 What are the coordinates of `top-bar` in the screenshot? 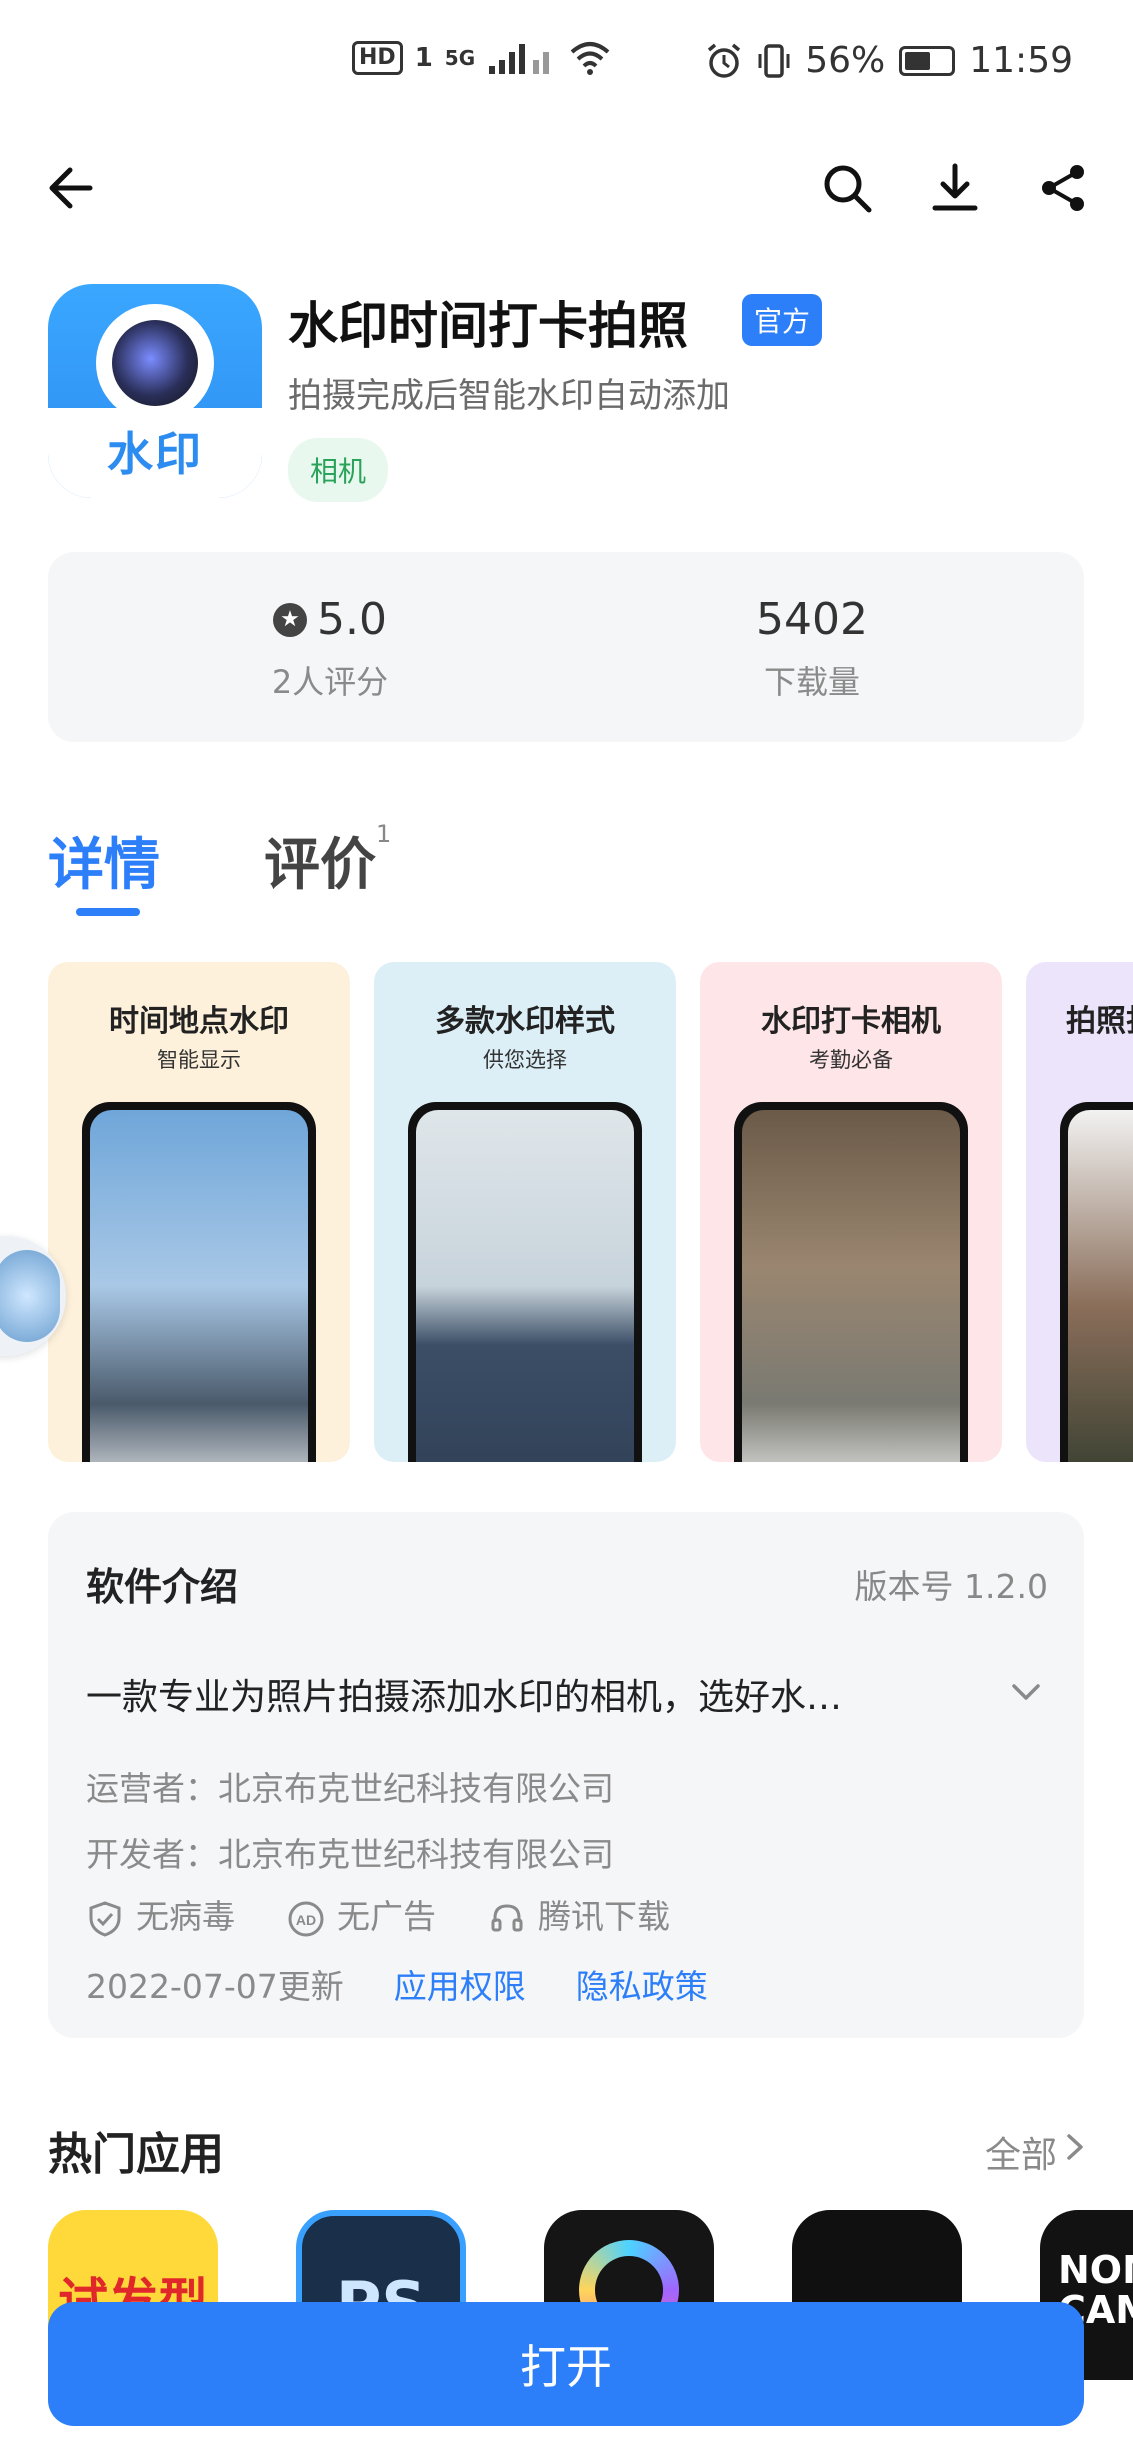 It's located at (566, 190).